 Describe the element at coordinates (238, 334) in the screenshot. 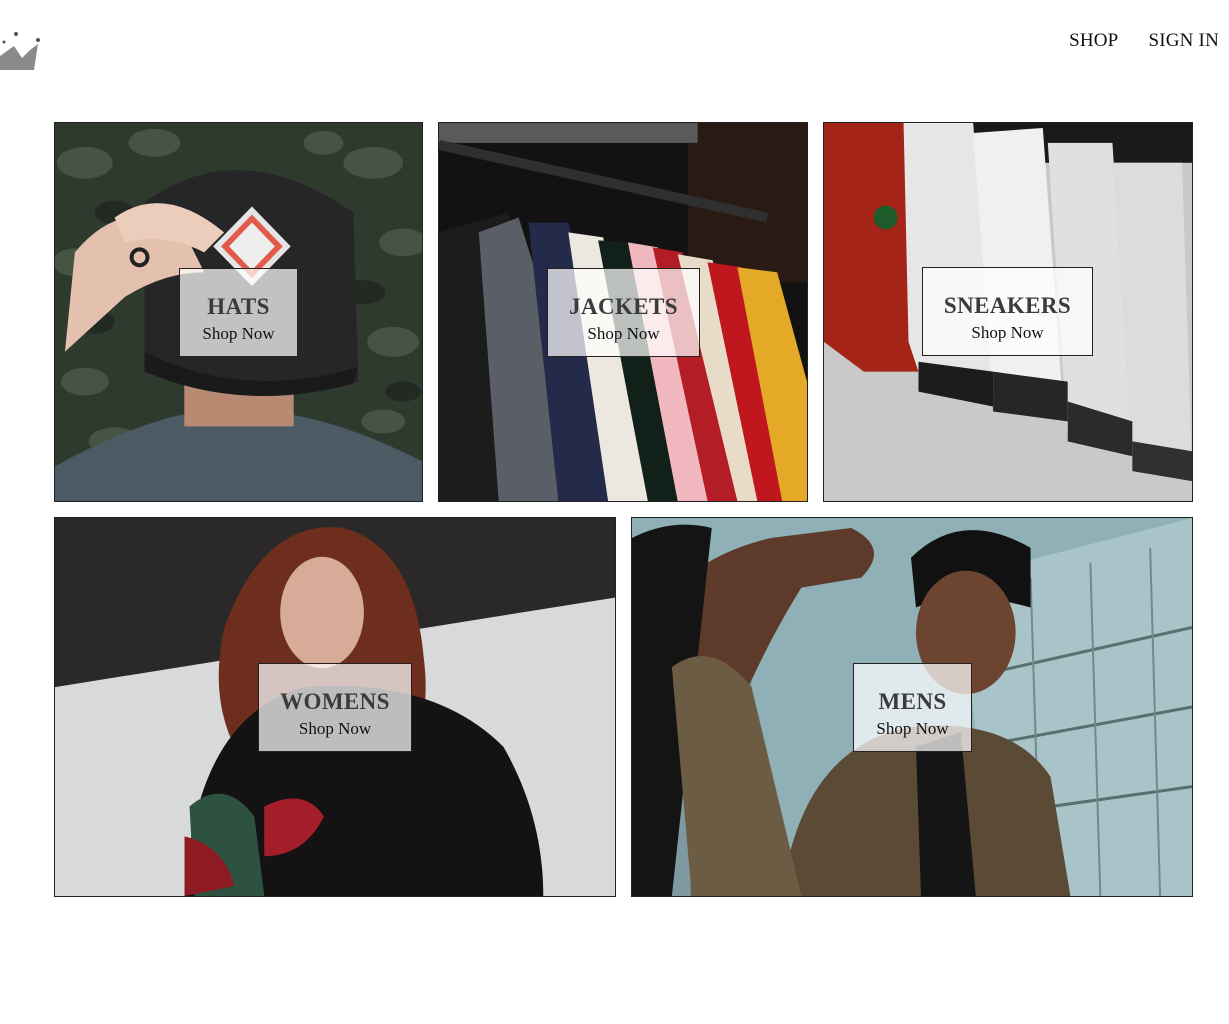

I see `hats-shop-now: Shop Now` at that location.